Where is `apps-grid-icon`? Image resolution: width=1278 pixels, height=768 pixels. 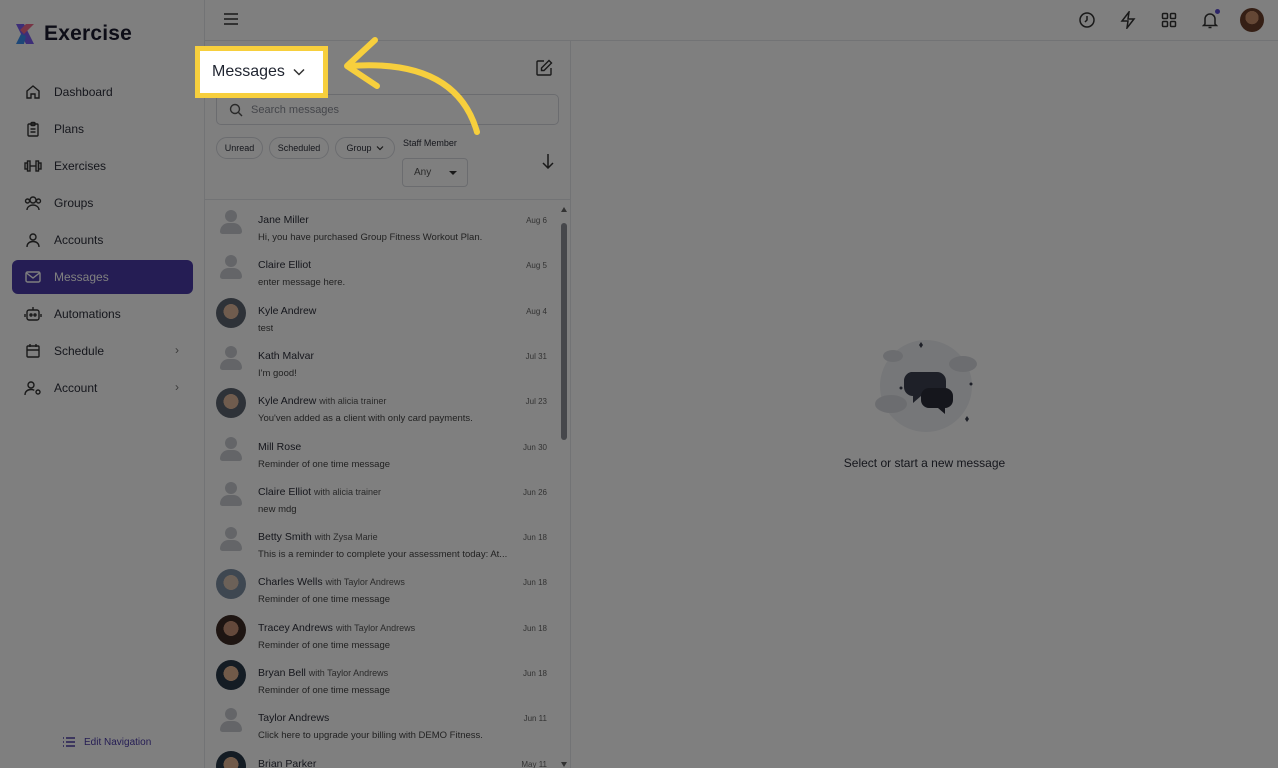
apps-grid-icon is located at coordinates (1169, 20).